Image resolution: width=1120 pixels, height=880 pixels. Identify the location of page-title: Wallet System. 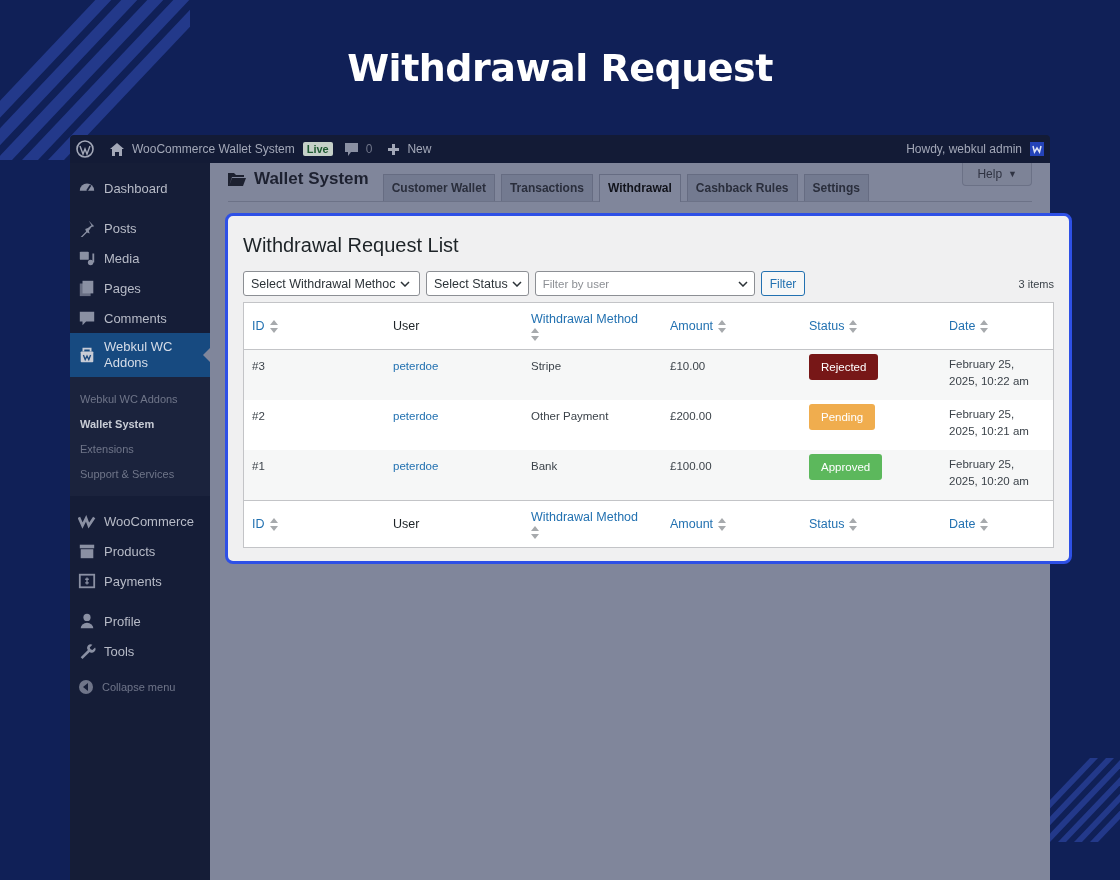
(311, 179).